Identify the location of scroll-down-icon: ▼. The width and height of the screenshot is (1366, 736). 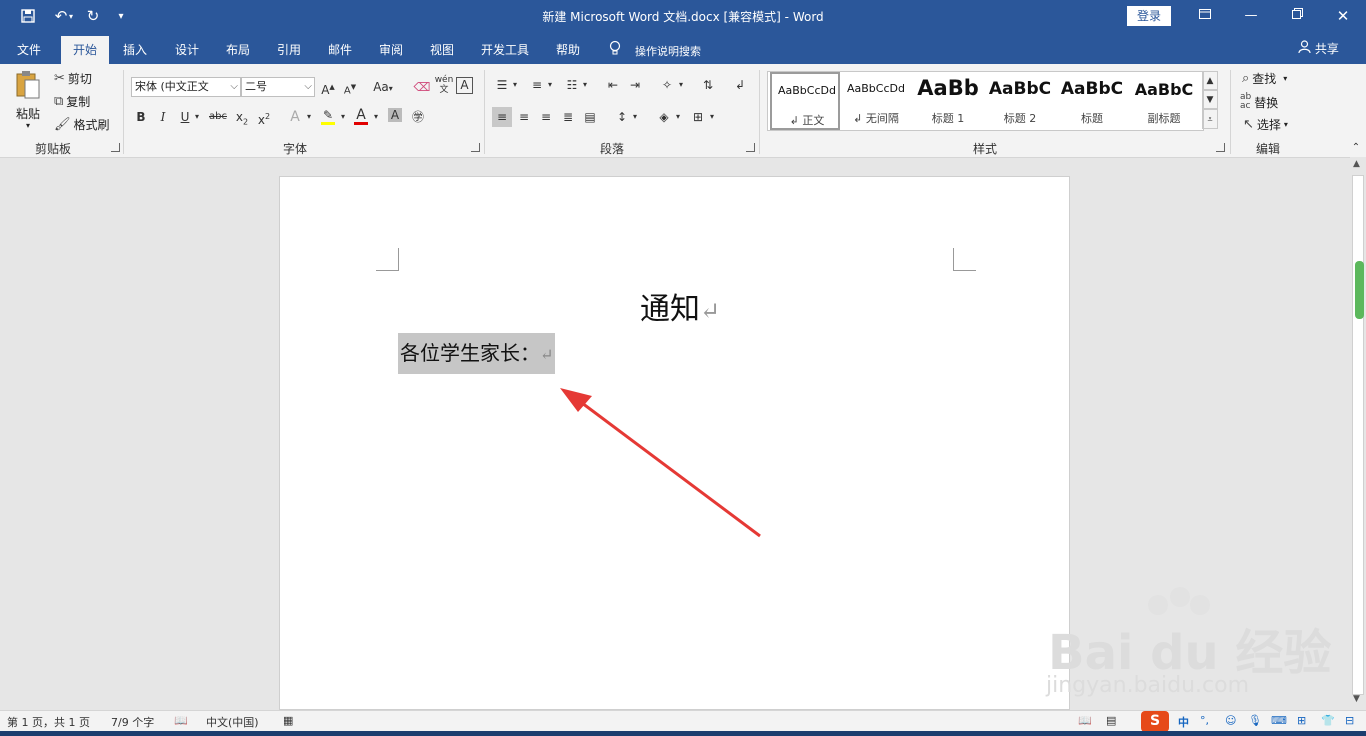
(1356, 699).